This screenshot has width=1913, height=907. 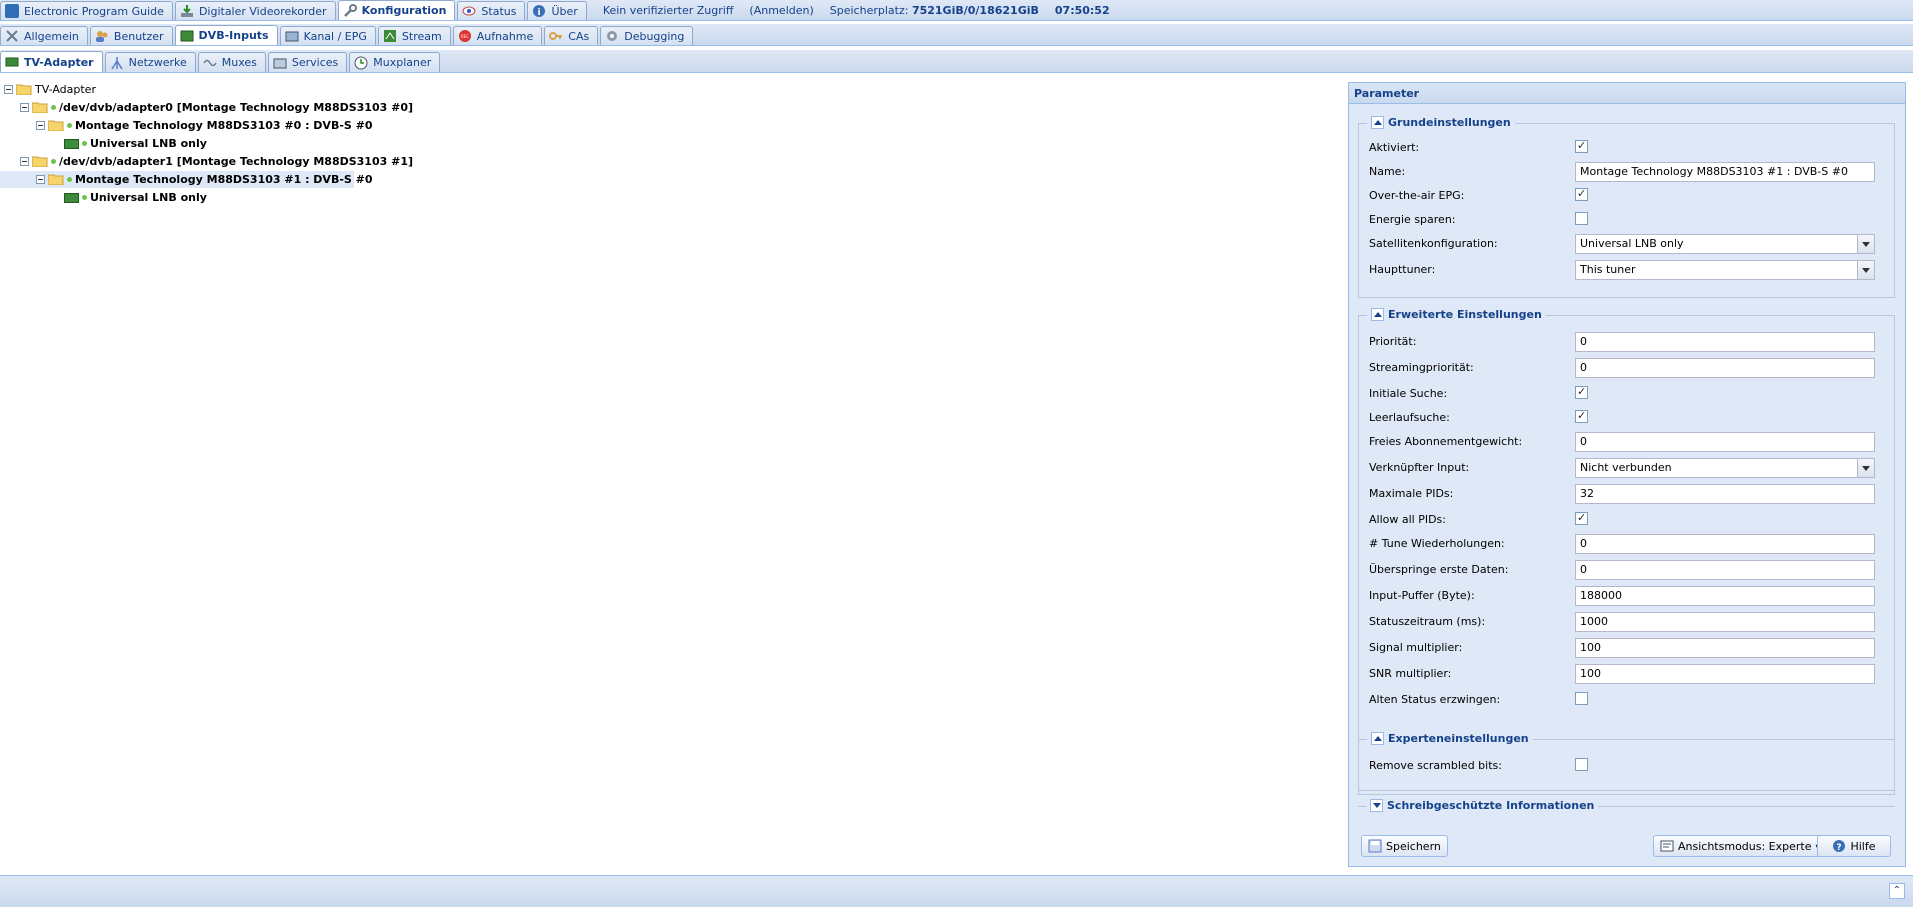 I want to click on tab-tv-adapter: TV-Adapter, so click(x=51, y=61).